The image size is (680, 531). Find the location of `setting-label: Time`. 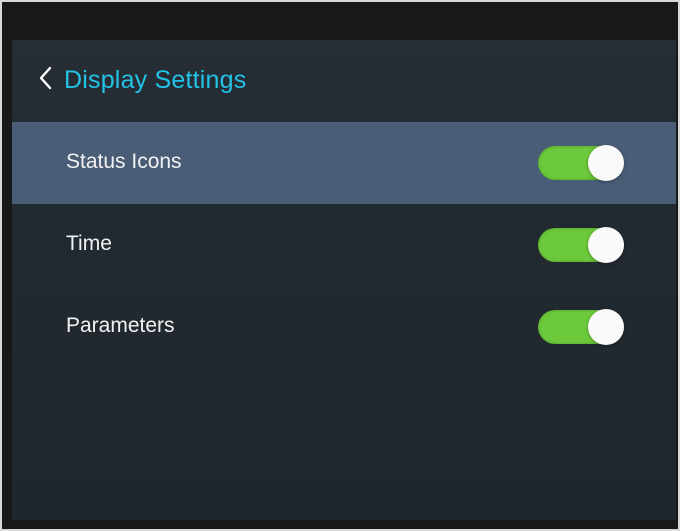

setting-label: Time is located at coordinates (89, 243).